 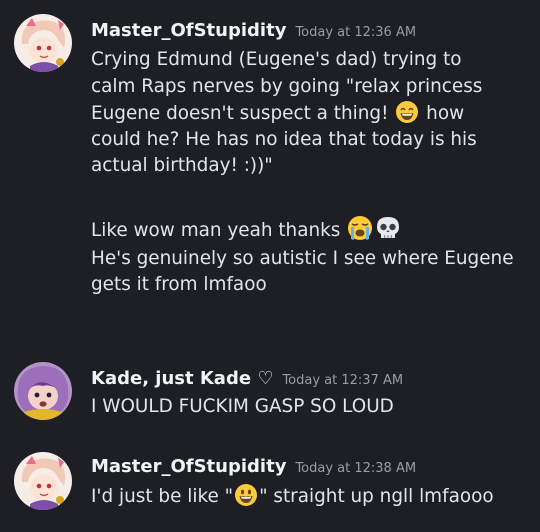 I want to click on message-content: I WOULD FUCKIM GASP SO LOUD, so click(x=311, y=407).